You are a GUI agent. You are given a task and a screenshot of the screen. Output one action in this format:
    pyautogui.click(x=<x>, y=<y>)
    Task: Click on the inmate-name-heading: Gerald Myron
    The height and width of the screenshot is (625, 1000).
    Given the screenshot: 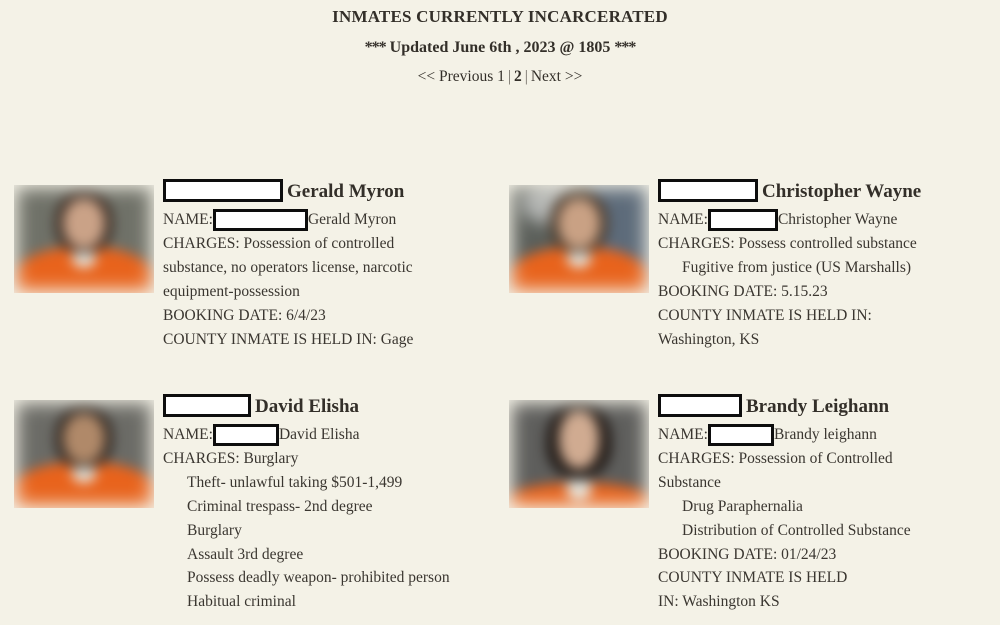 What is the action you would take?
    pyautogui.click(x=328, y=191)
    